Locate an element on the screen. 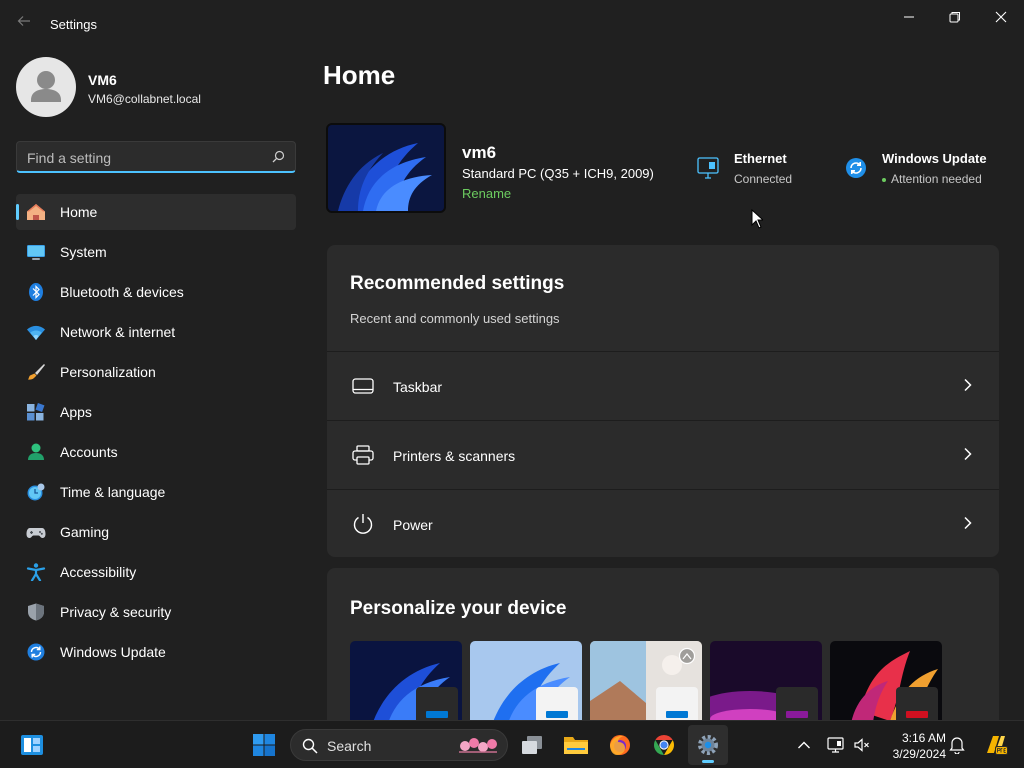  system-icon is located at coordinates (36, 252).